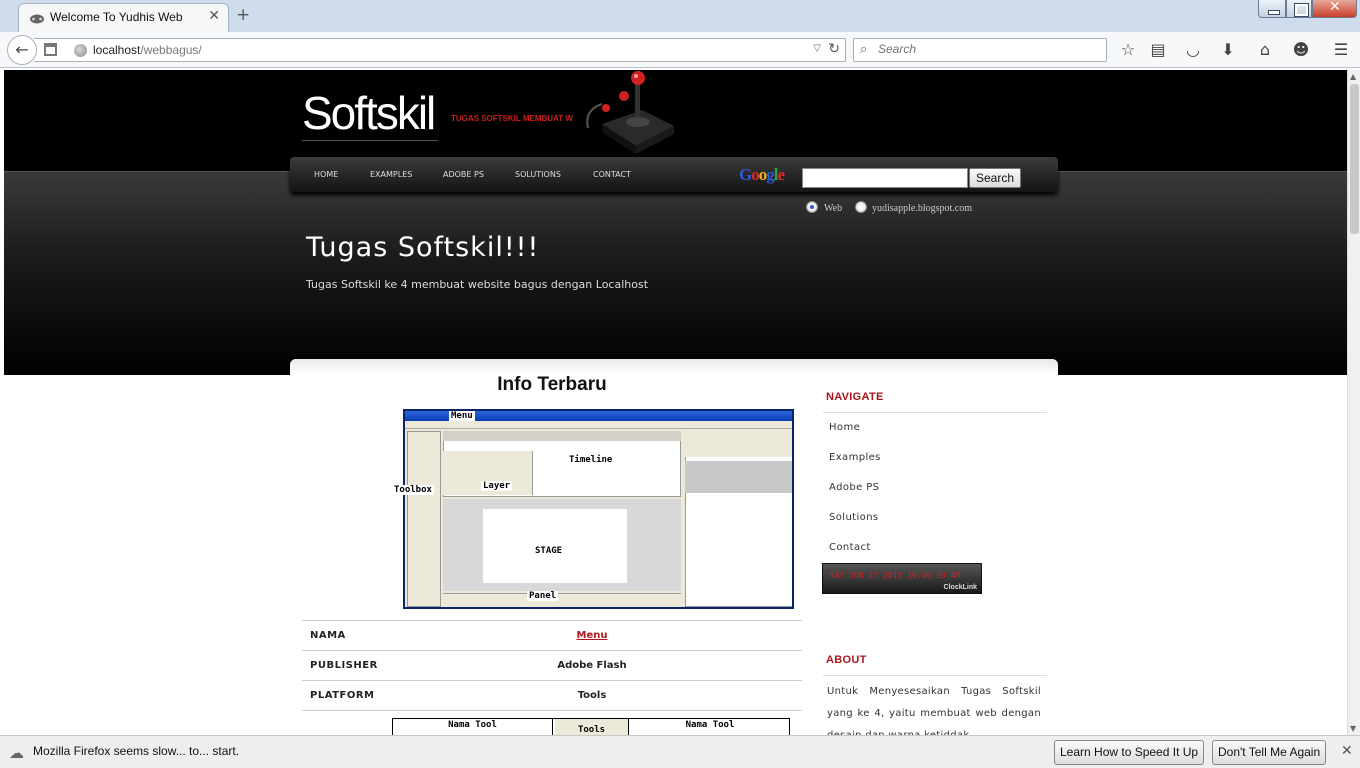 This screenshot has height=768, width=1360. Describe the element at coordinates (463, 174) in the screenshot. I see `nav-item-adobe-ps: ADOBE PS` at that location.